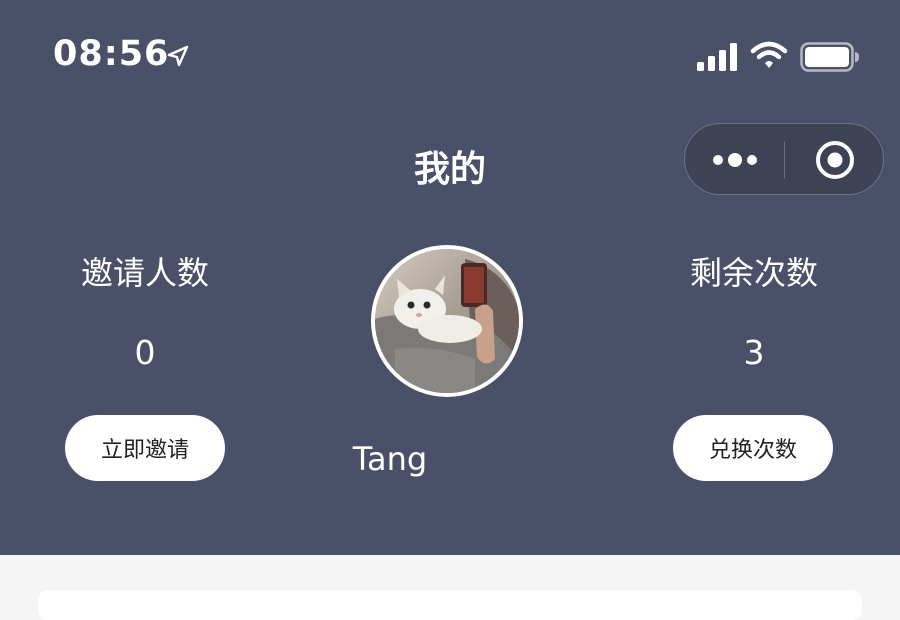  Describe the element at coordinates (450, 605) in the screenshot. I see `content-card` at that location.